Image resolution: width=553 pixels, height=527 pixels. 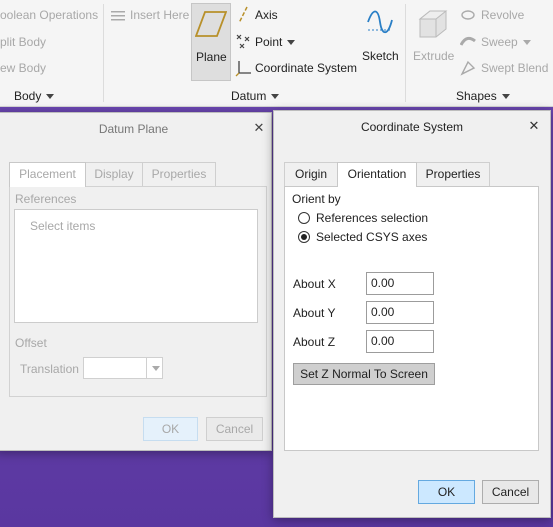 What do you see at coordinates (314, 342) in the screenshot?
I see `about-z-label: About Z` at bounding box center [314, 342].